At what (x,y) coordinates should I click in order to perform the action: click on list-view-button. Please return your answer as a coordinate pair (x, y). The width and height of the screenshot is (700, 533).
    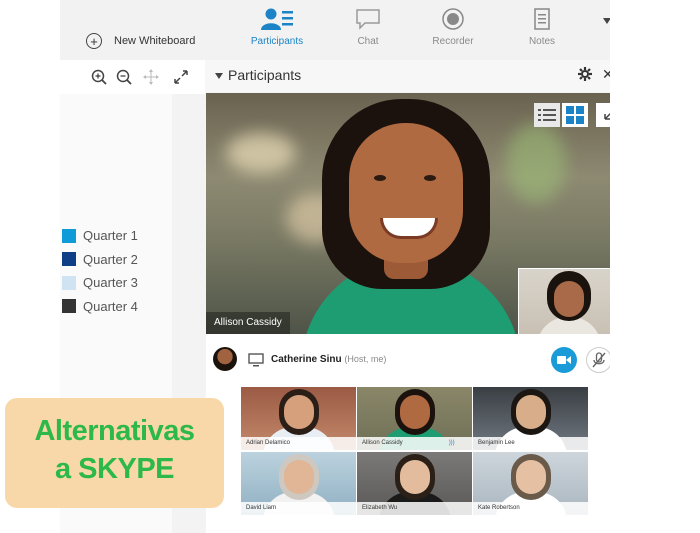
    Looking at the image, I should click on (547, 115).